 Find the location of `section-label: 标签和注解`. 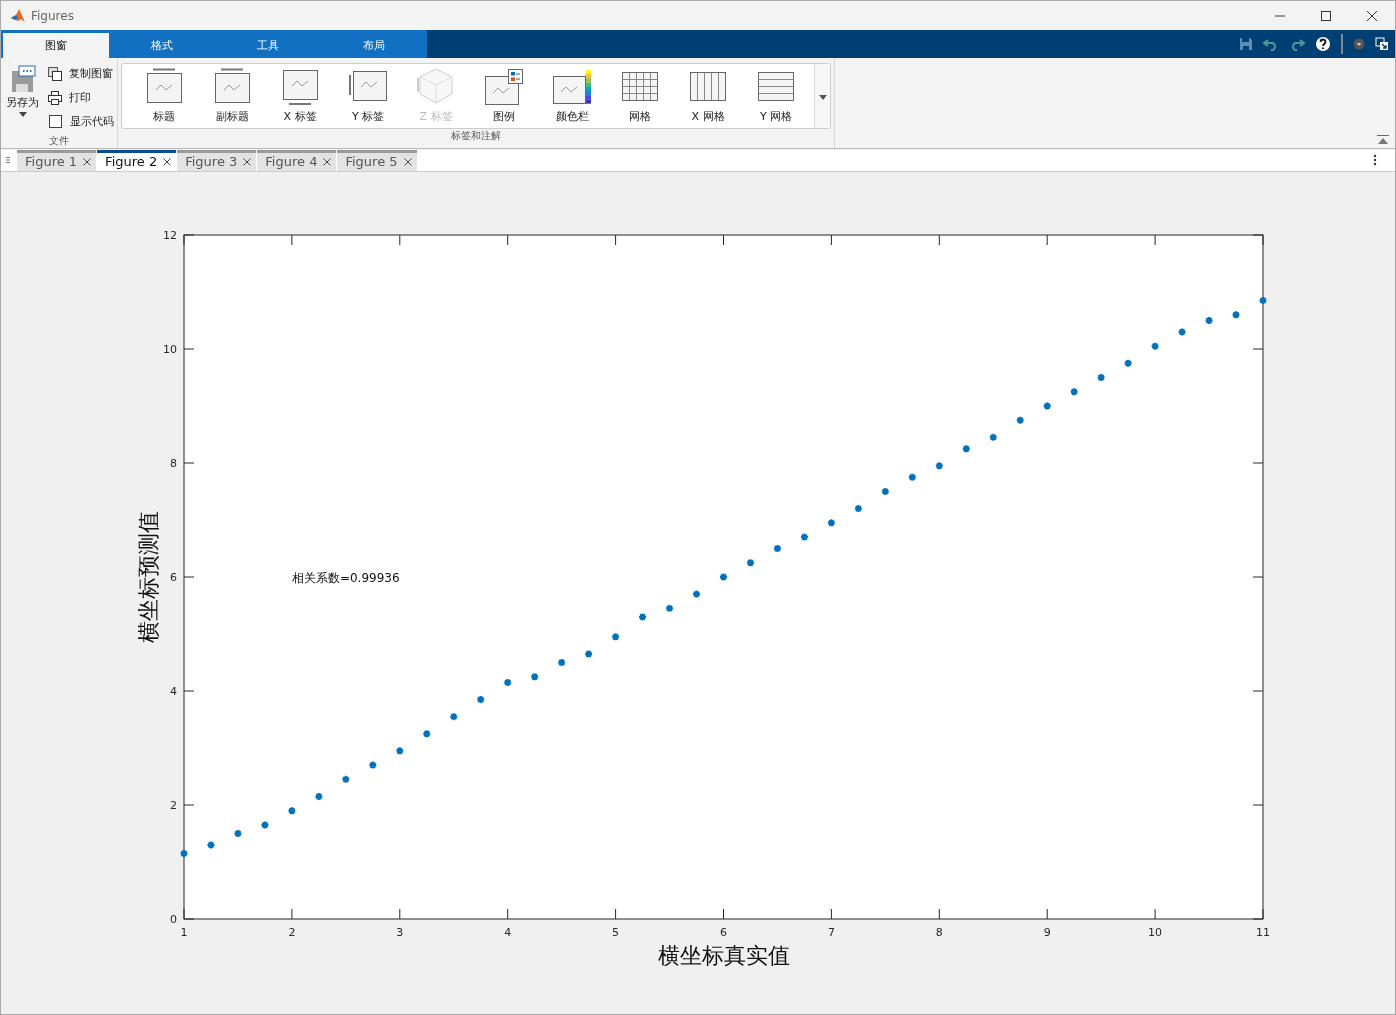

section-label: 标签和注解 is located at coordinates (476, 135).